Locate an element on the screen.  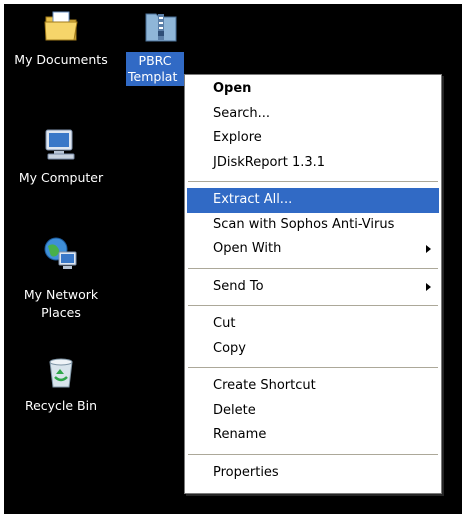
network-places-icon is located at coordinates (61, 254).